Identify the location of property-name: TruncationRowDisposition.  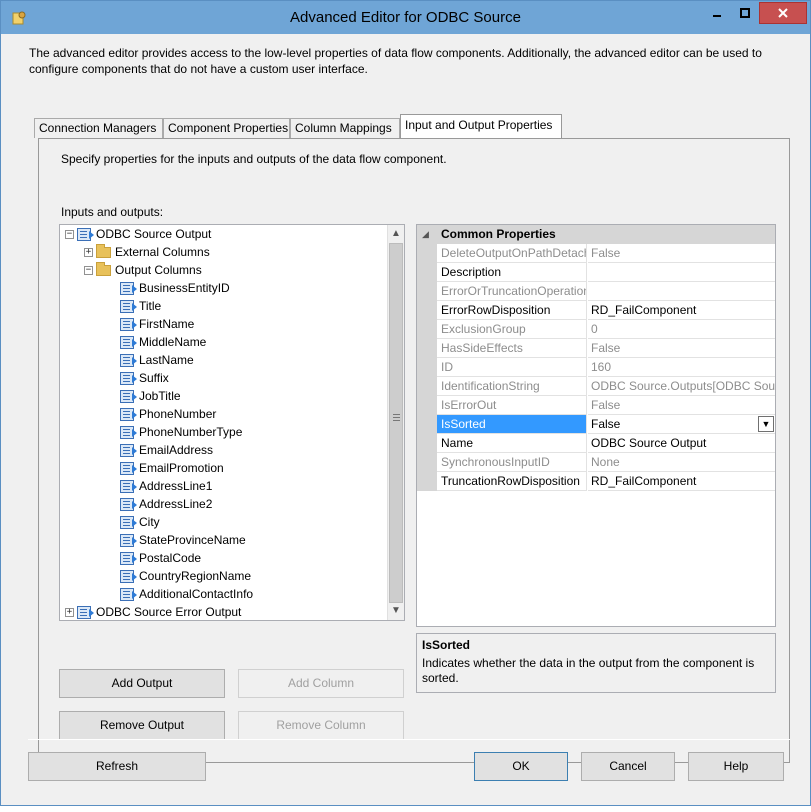
(512, 481).